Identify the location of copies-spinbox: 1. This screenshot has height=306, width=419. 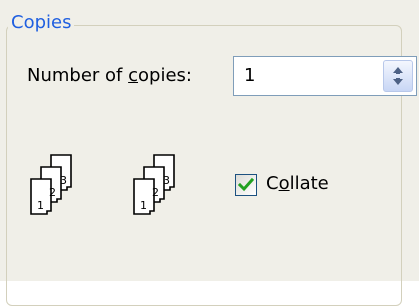
(325, 76).